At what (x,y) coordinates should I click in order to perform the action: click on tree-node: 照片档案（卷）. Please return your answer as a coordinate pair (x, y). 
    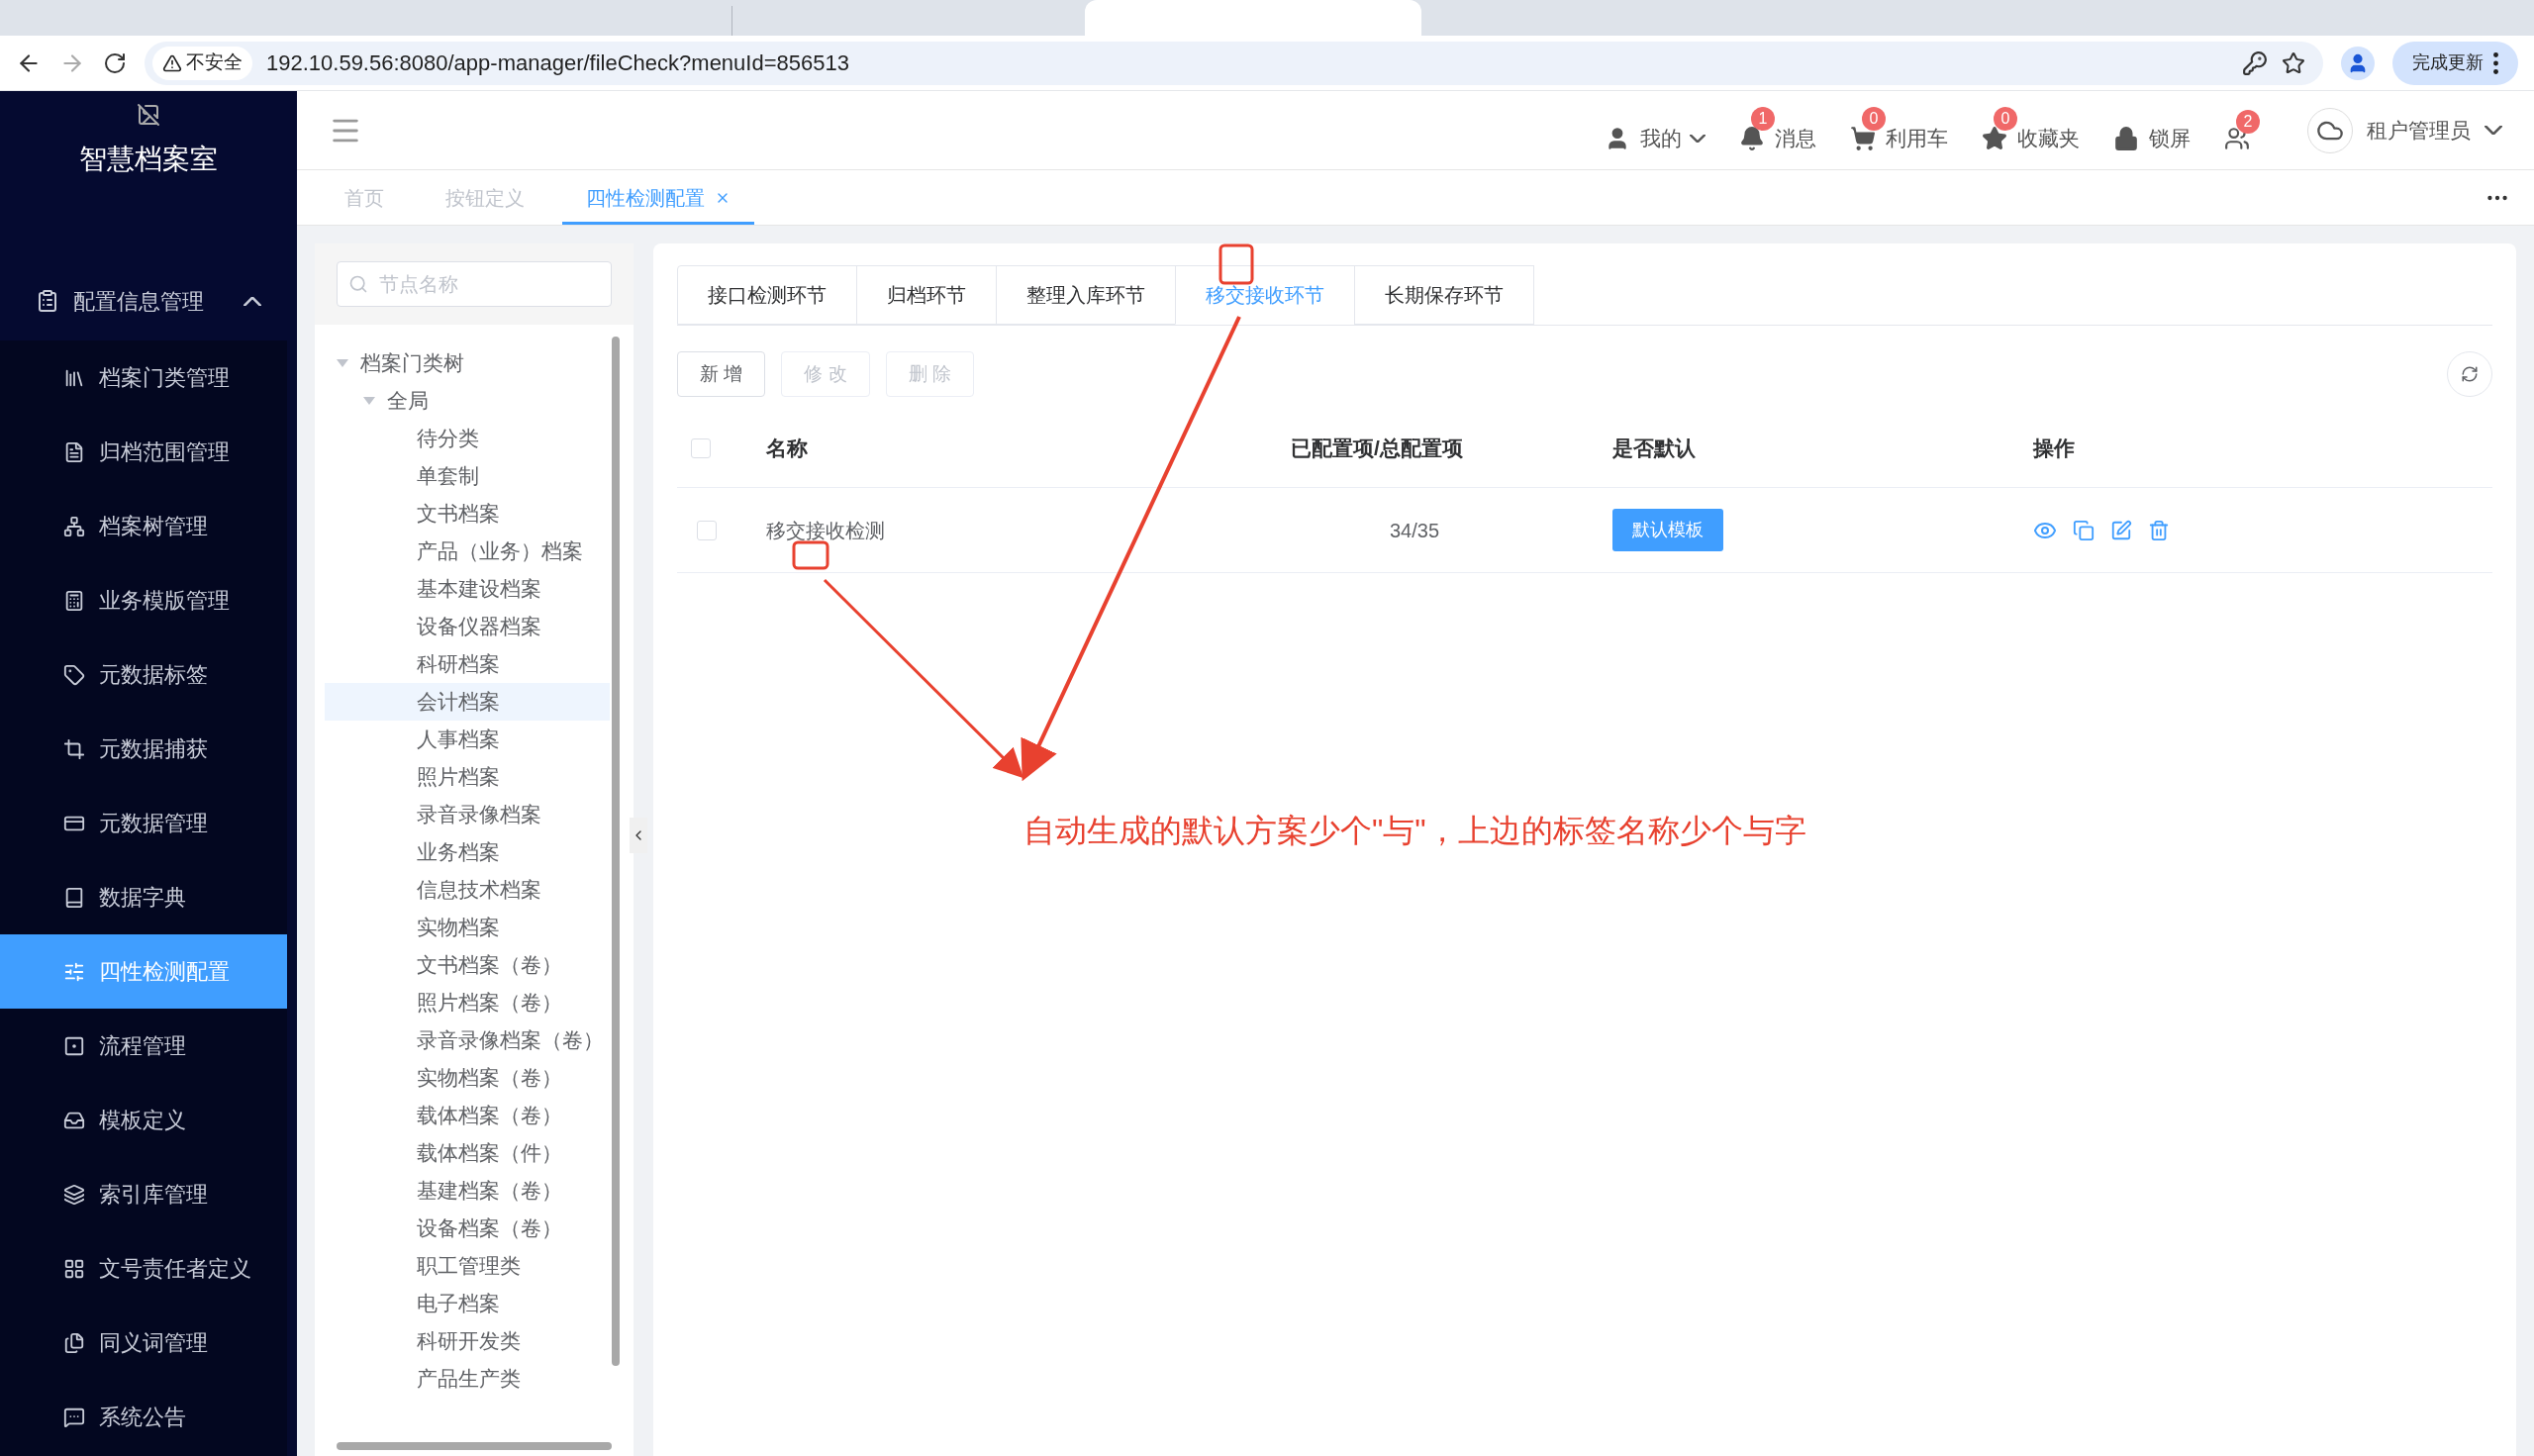
    Looking at the image, I should click on (467, 1002).